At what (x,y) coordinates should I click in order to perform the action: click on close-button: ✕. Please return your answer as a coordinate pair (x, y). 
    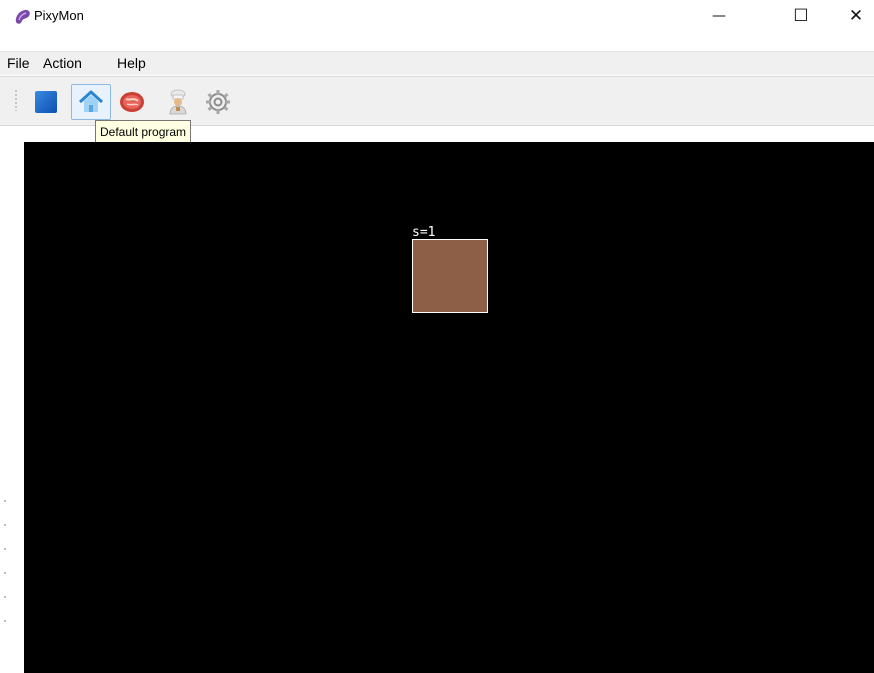
    Looking at the image, I should click on (856, 16).